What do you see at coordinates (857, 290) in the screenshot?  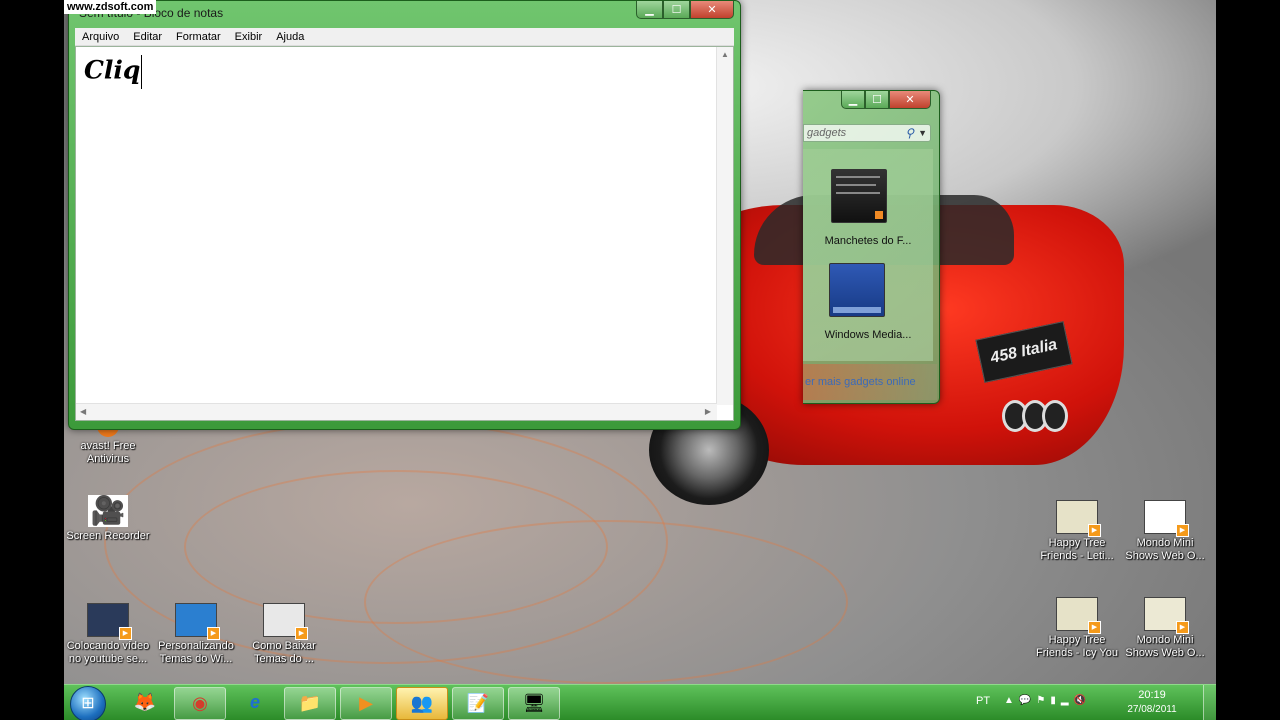 I see `windows-media-center-icon` at bounding box center [857, 290].